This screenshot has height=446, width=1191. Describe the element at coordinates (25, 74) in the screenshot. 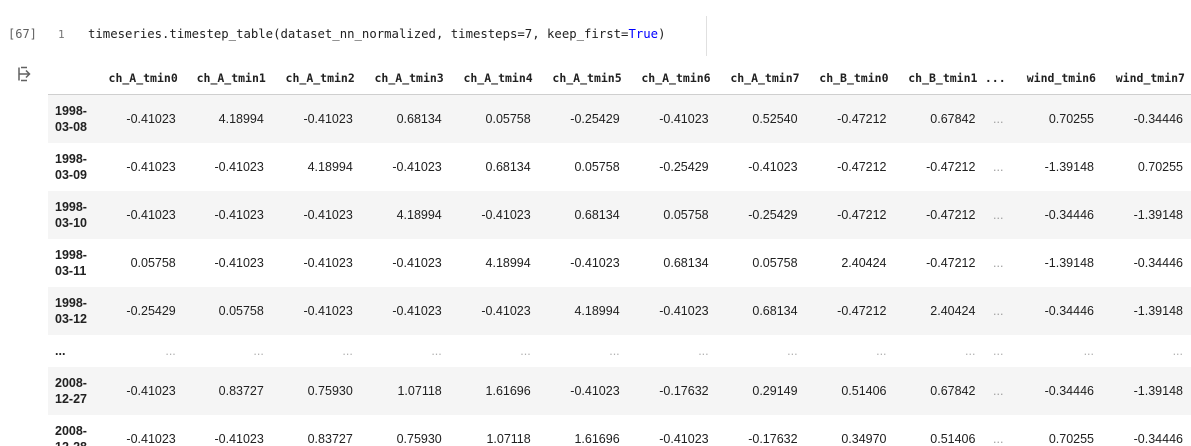

I see `output-redirect-icon` at that location.